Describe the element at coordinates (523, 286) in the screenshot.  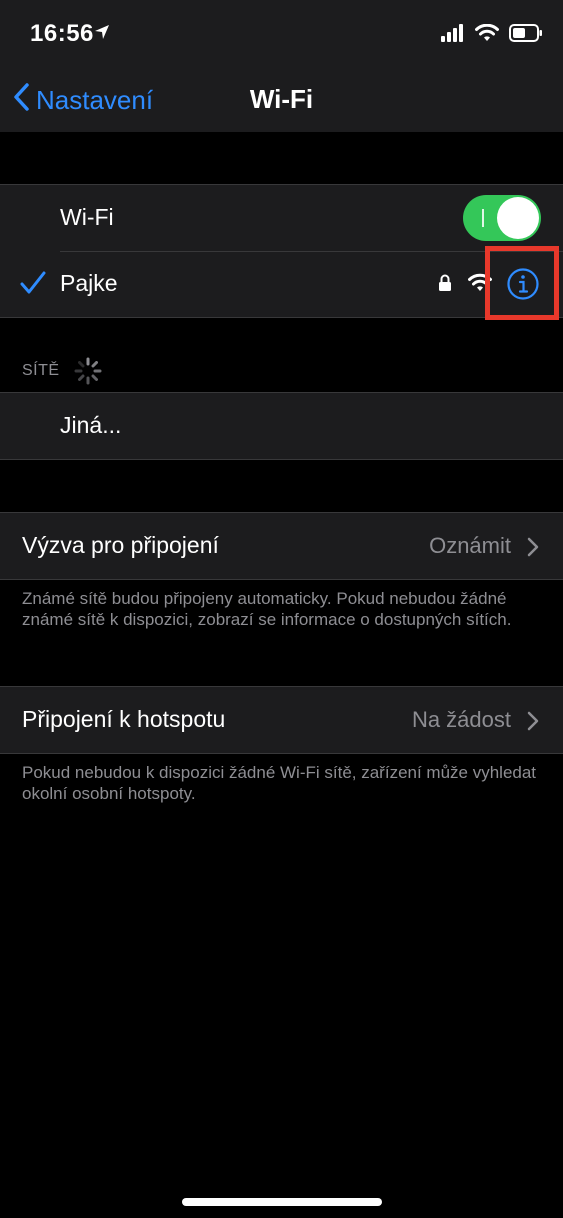
I see `info-icon` at that location.